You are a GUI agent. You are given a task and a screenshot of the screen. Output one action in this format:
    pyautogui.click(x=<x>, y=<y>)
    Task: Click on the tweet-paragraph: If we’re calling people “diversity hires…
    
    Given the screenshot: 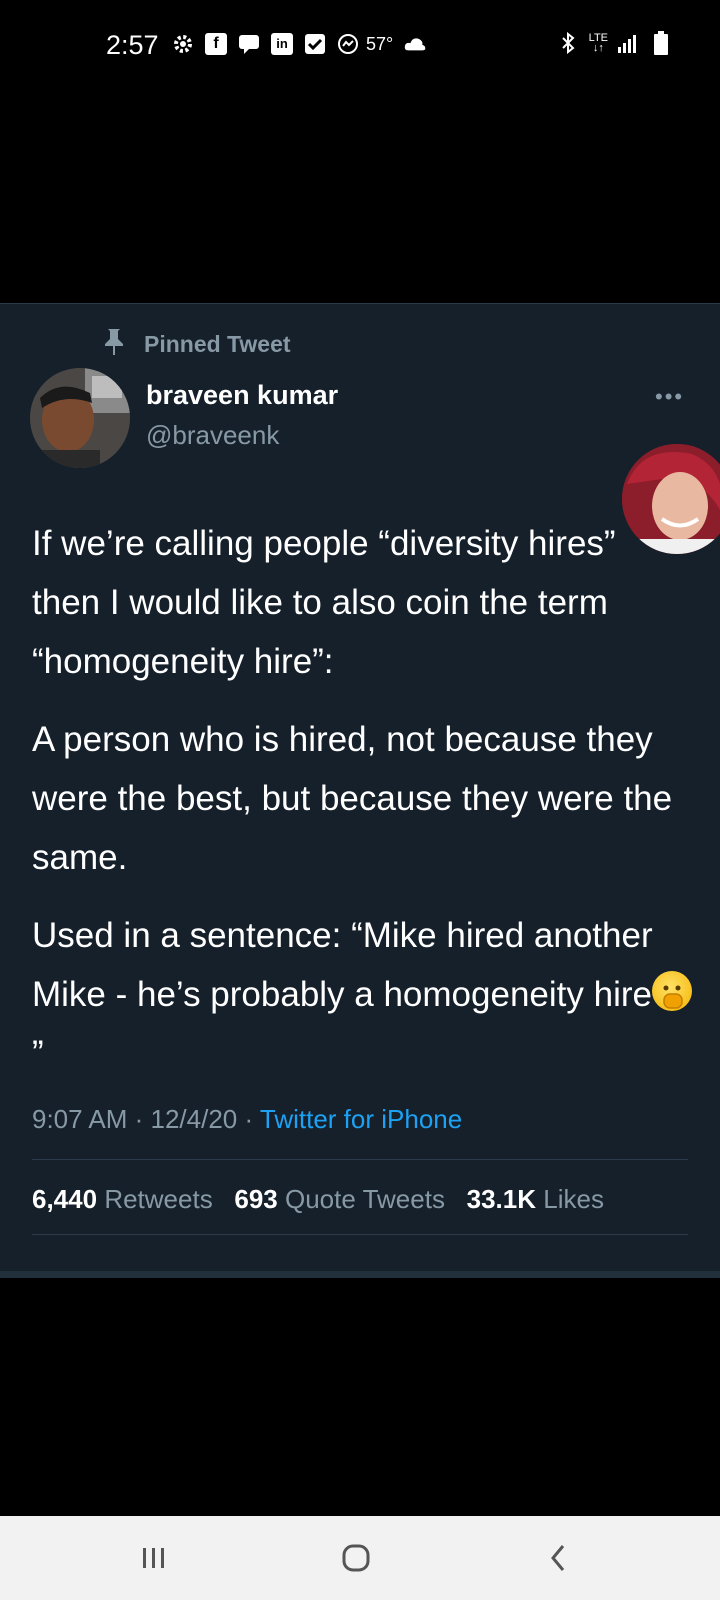 What is the action you would take?
    pyautogui.click(x=324, y=602)
    